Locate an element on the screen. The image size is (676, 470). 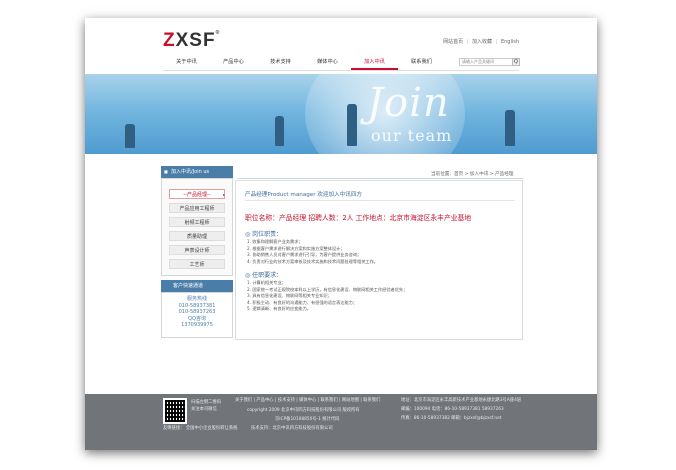
job-summary: 职位名称：产品经理 招聘人数：2人 工作地点：北京市海淀区永丰产业基地 is located at coordinates (358, 218).